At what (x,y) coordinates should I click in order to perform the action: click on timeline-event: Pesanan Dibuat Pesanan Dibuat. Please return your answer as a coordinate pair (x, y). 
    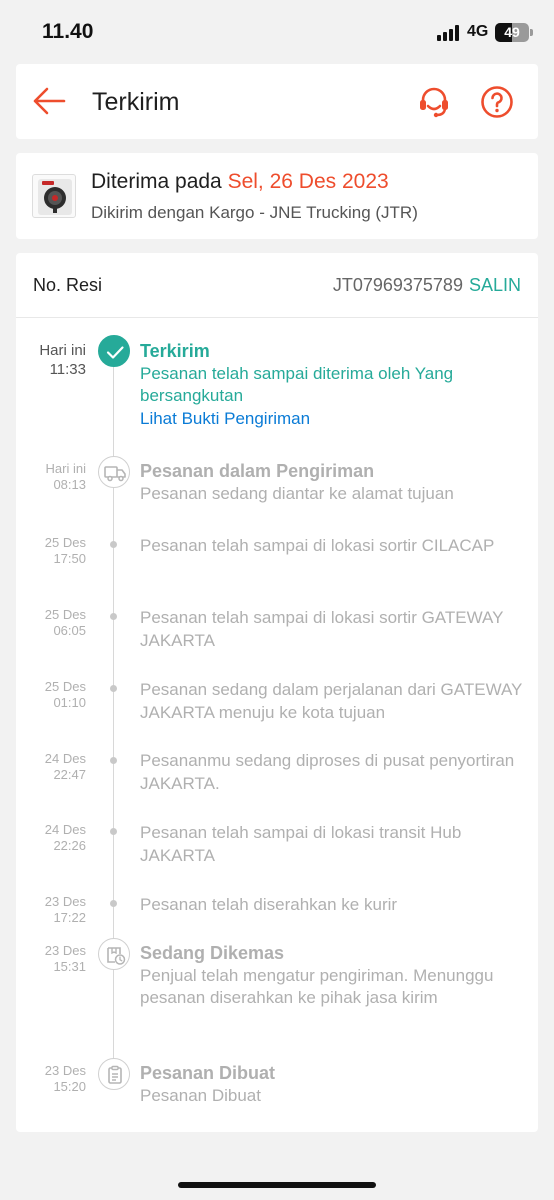
    Looking at the image, I should click on (332, 1084).